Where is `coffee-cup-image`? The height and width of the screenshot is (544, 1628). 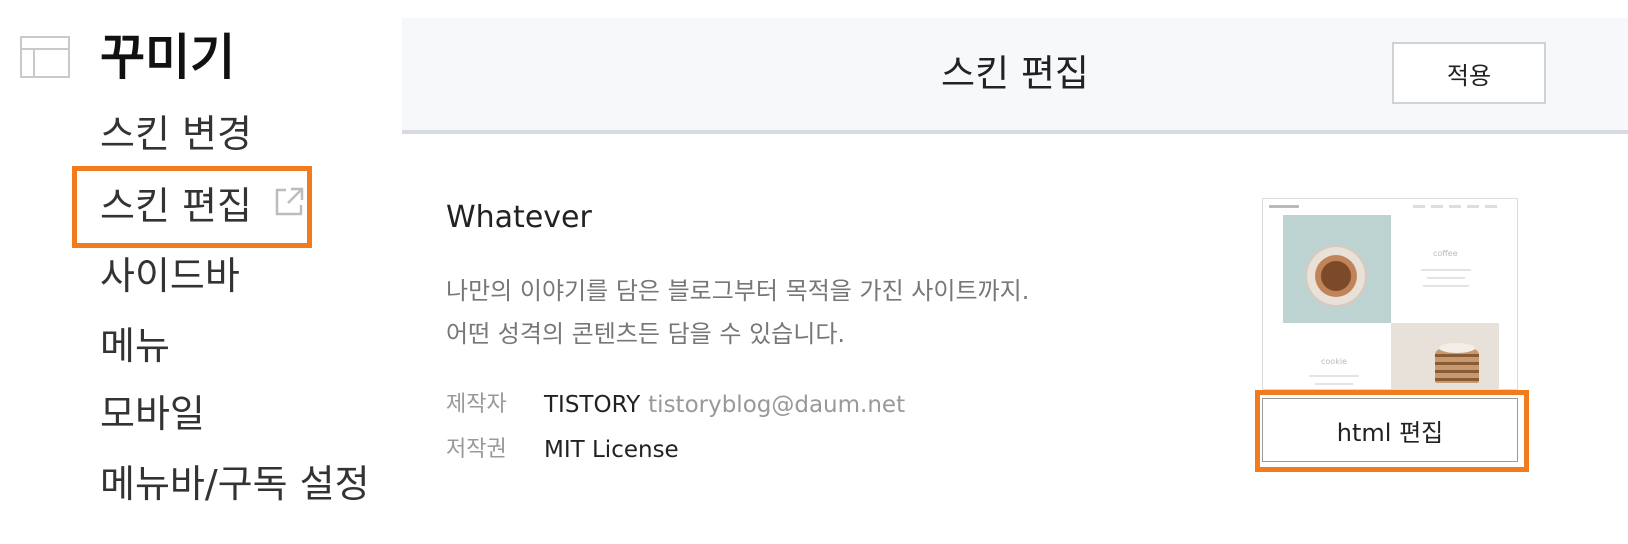
coffee-cup-image is located at coordinates (1337, 269).